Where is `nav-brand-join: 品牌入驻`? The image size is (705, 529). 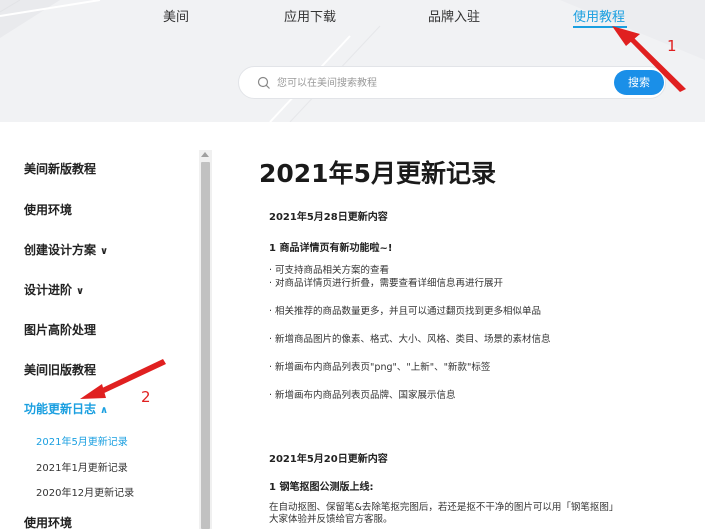
nav-brand-join: 品牌入驻 is located at coordinates (454, 15).